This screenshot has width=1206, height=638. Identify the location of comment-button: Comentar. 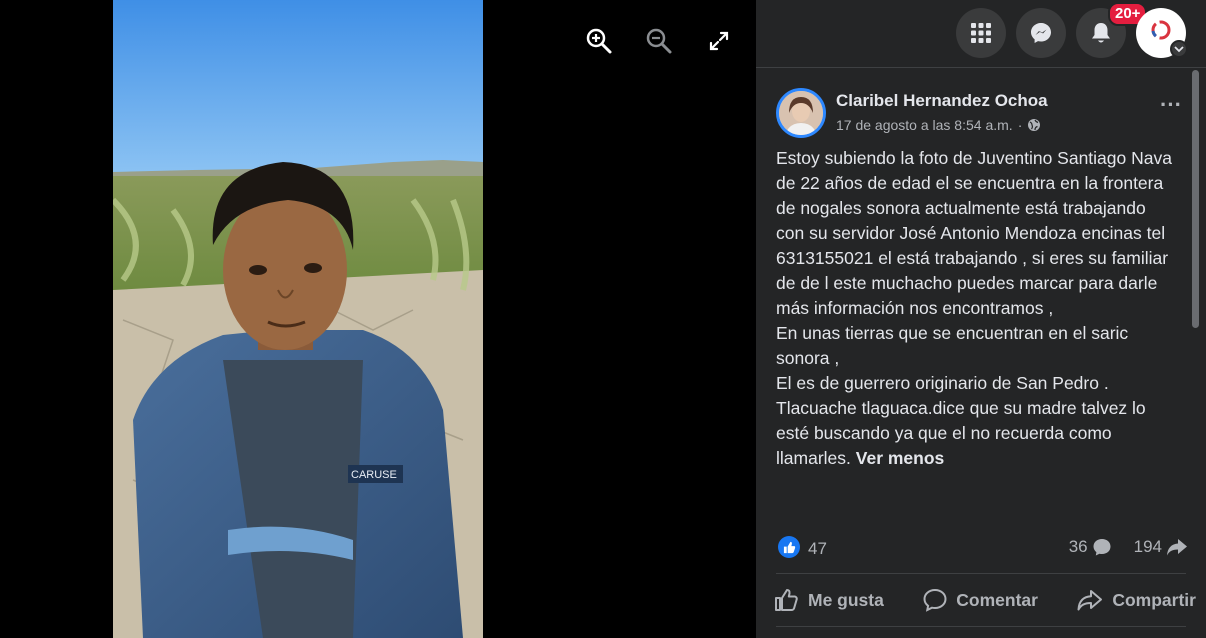
(980, 600).